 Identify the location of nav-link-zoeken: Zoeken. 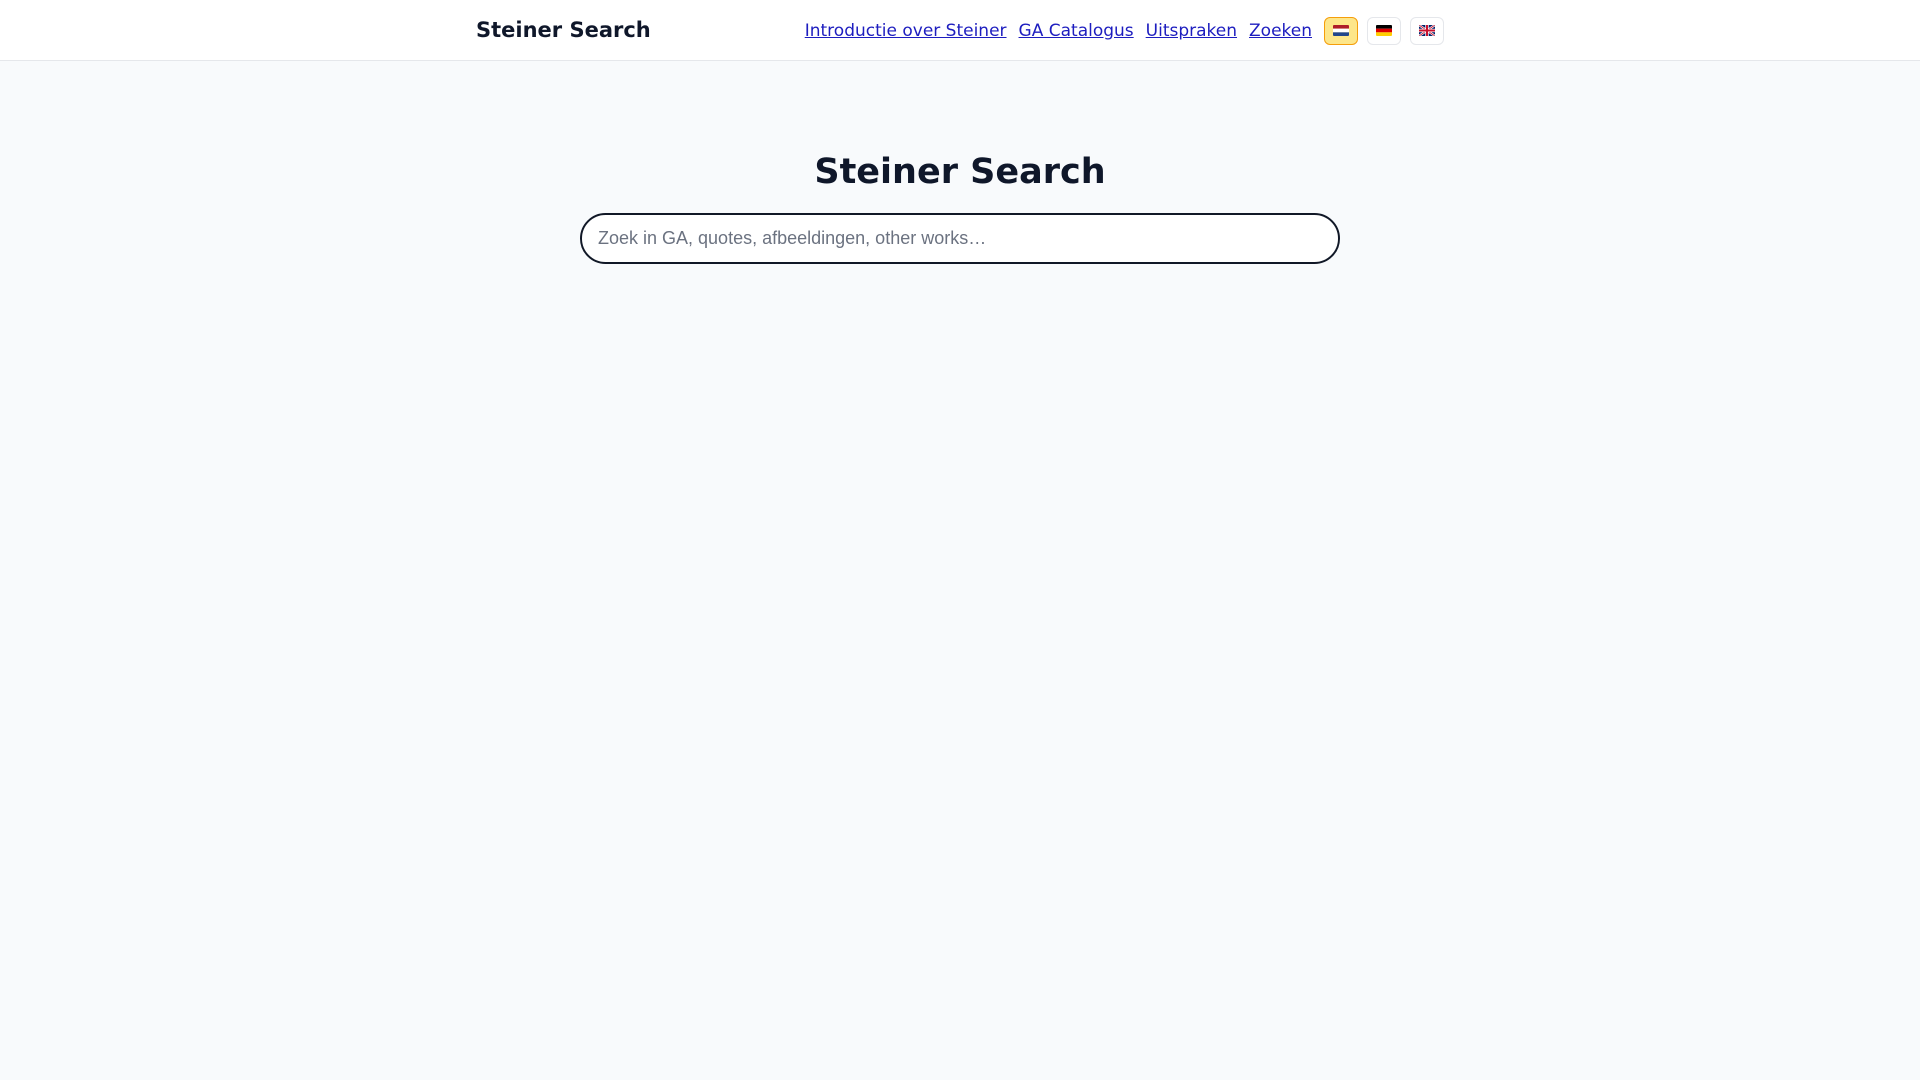
(1280, 31).